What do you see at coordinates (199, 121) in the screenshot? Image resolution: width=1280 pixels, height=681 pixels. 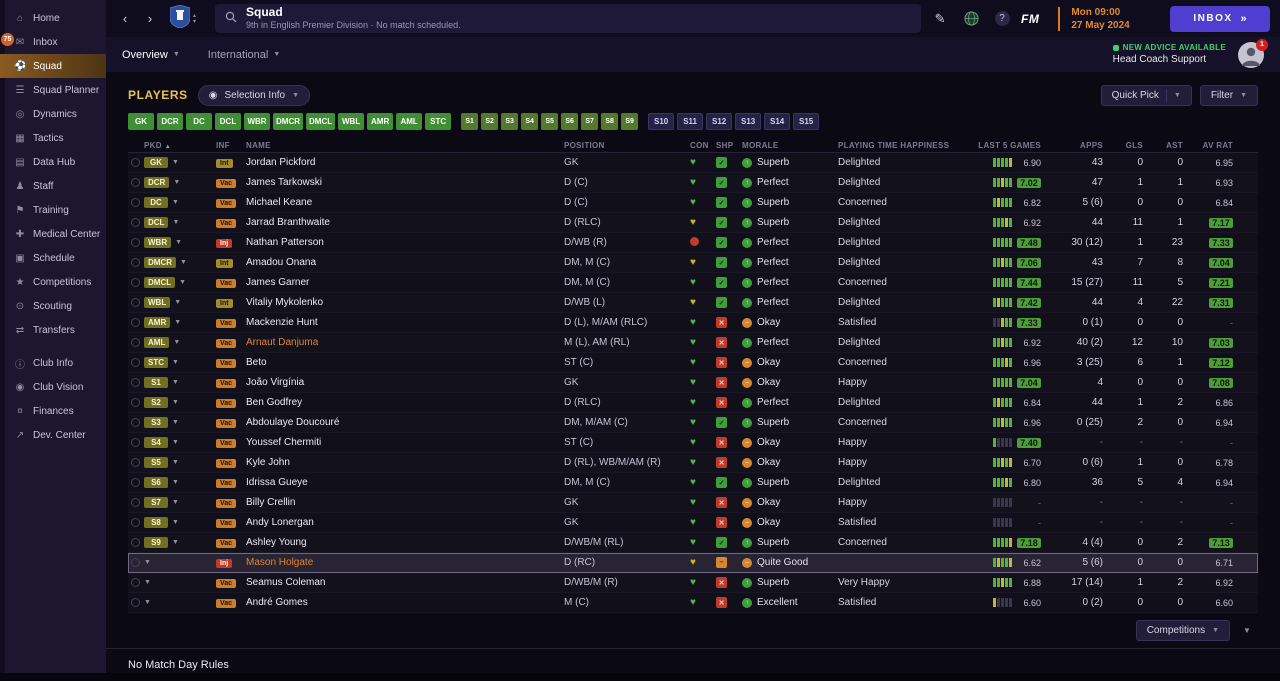 I see `pos-filter-dc: DC` at bounding box center [199, 121].